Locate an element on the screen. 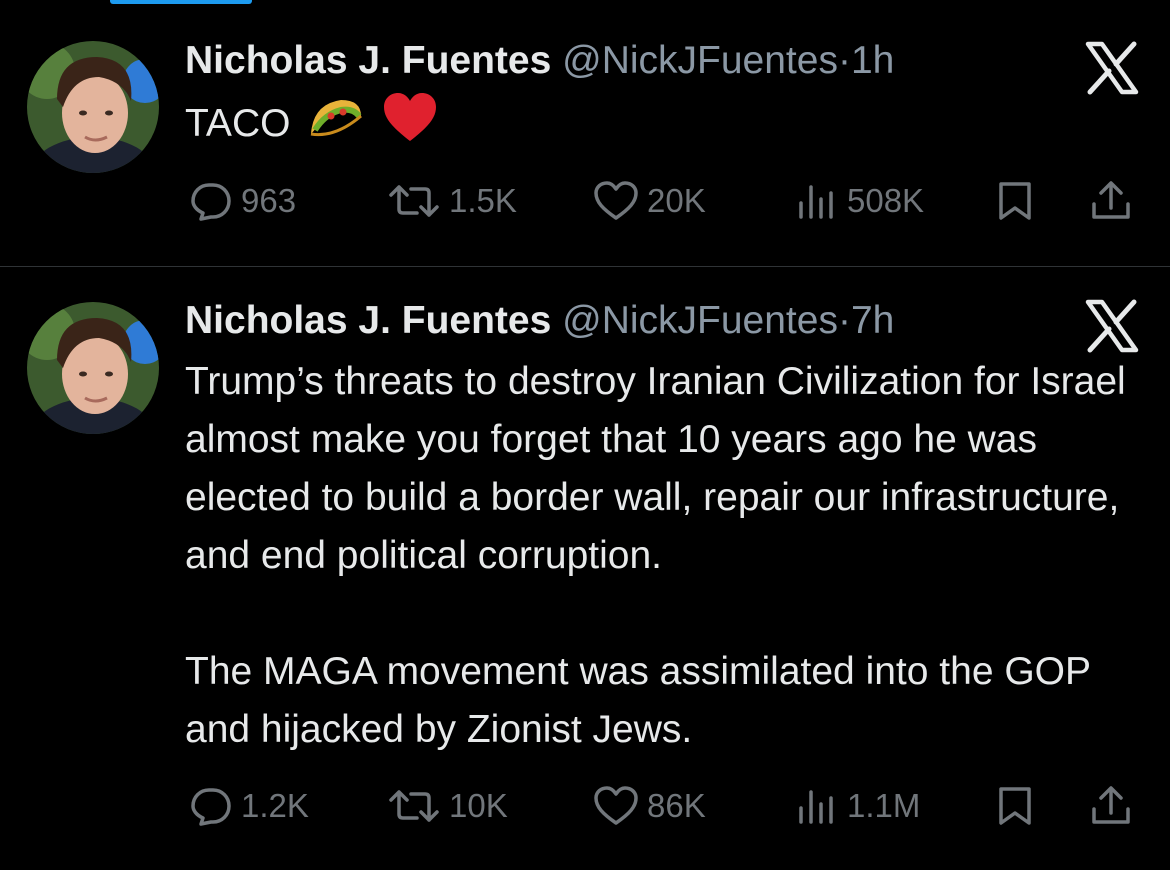  tweet-header: Nicholas J. Fuentes @NickJFuentes·1h is located at coordinates (539, 61).